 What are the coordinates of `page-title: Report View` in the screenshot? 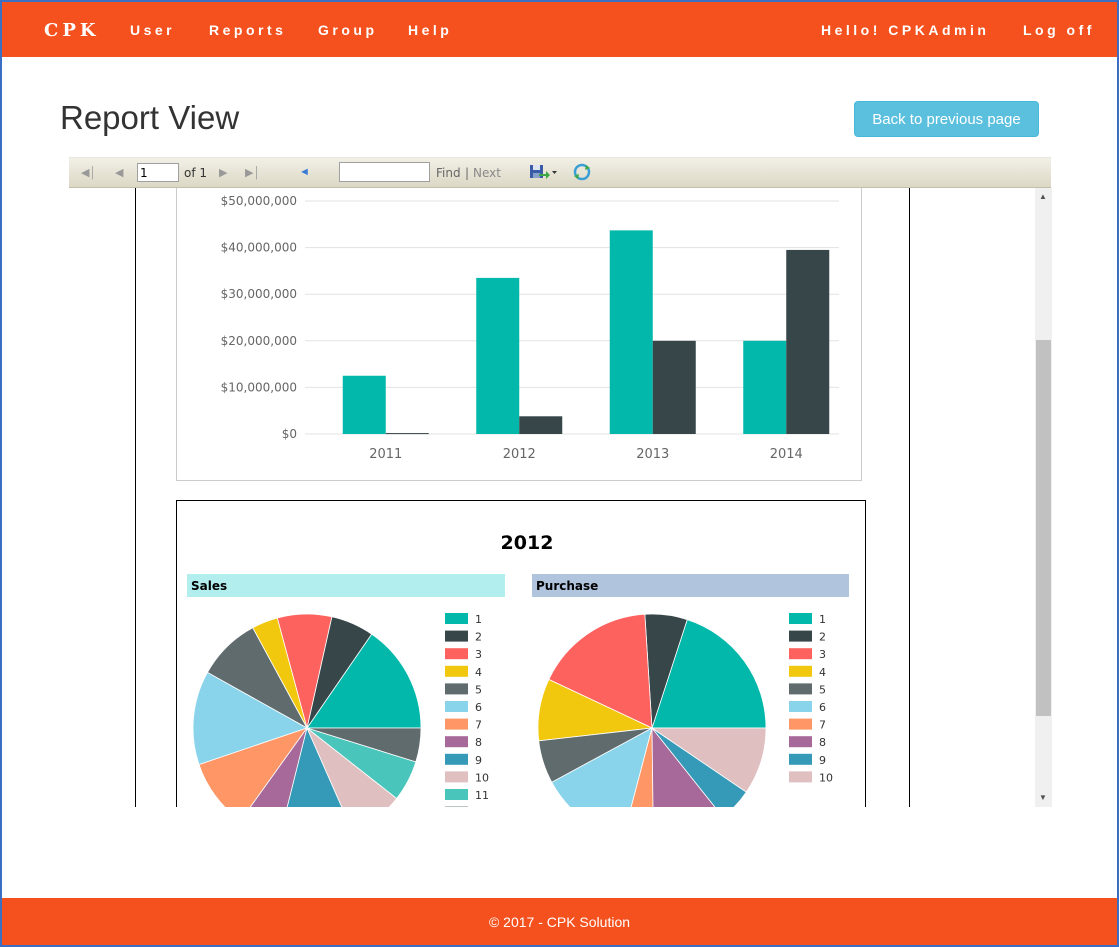 It's located at (150, 117).